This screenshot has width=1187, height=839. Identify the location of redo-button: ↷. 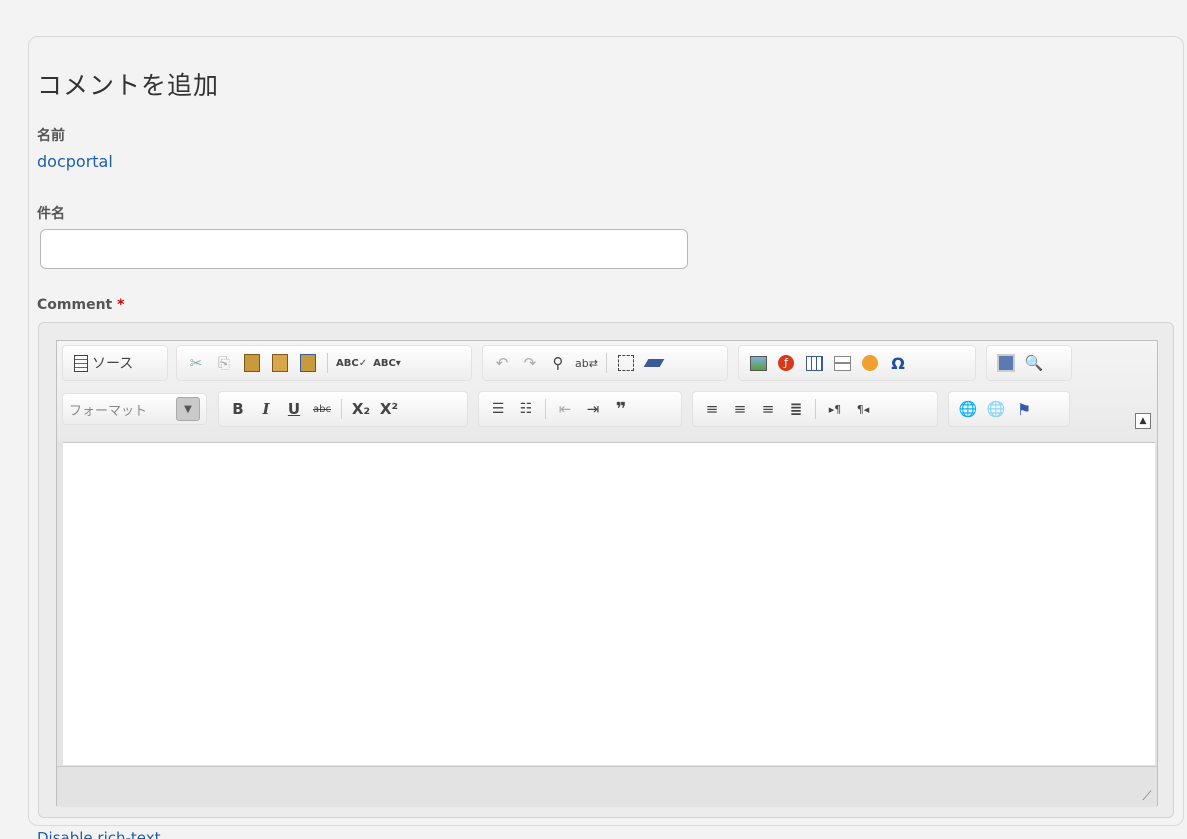
(530, 363).